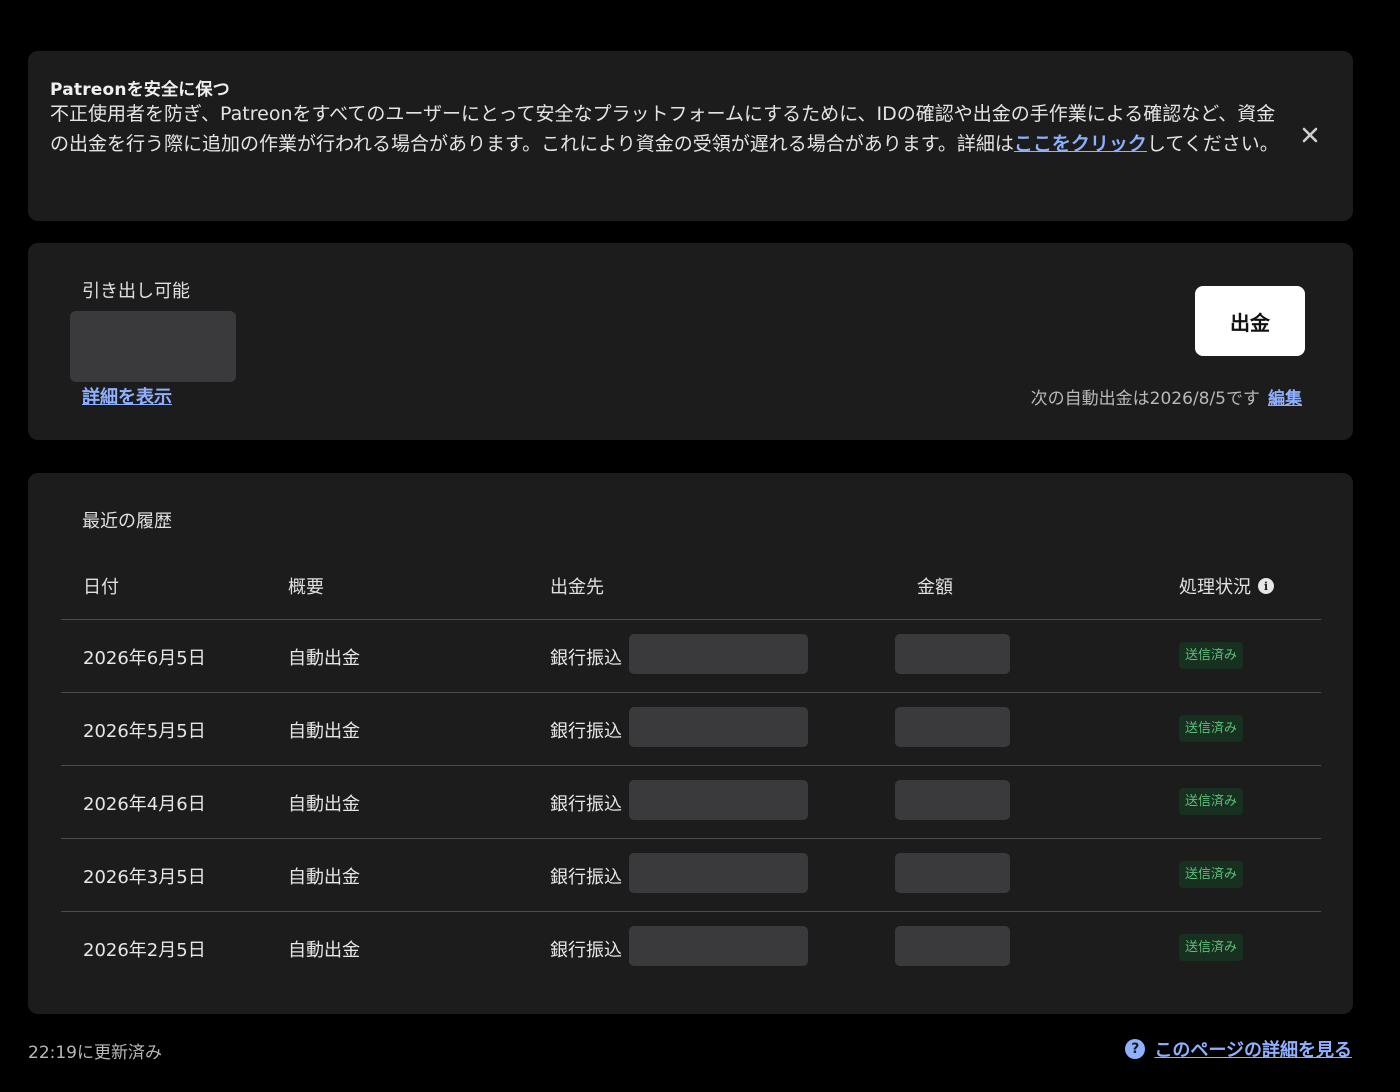 The height and width of the screenshot is (1092, 1400). I want to click on column-header-summary: 概要, so click(306, 587).